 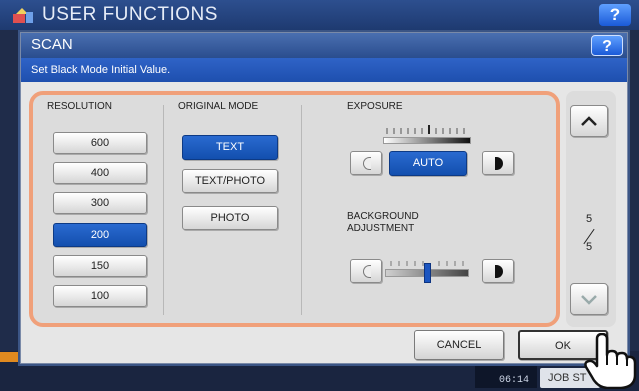 What do you see at coordinates (589, 247) in the screenshot?
I see `total-pages: 5` at bounding box center [589, 247].